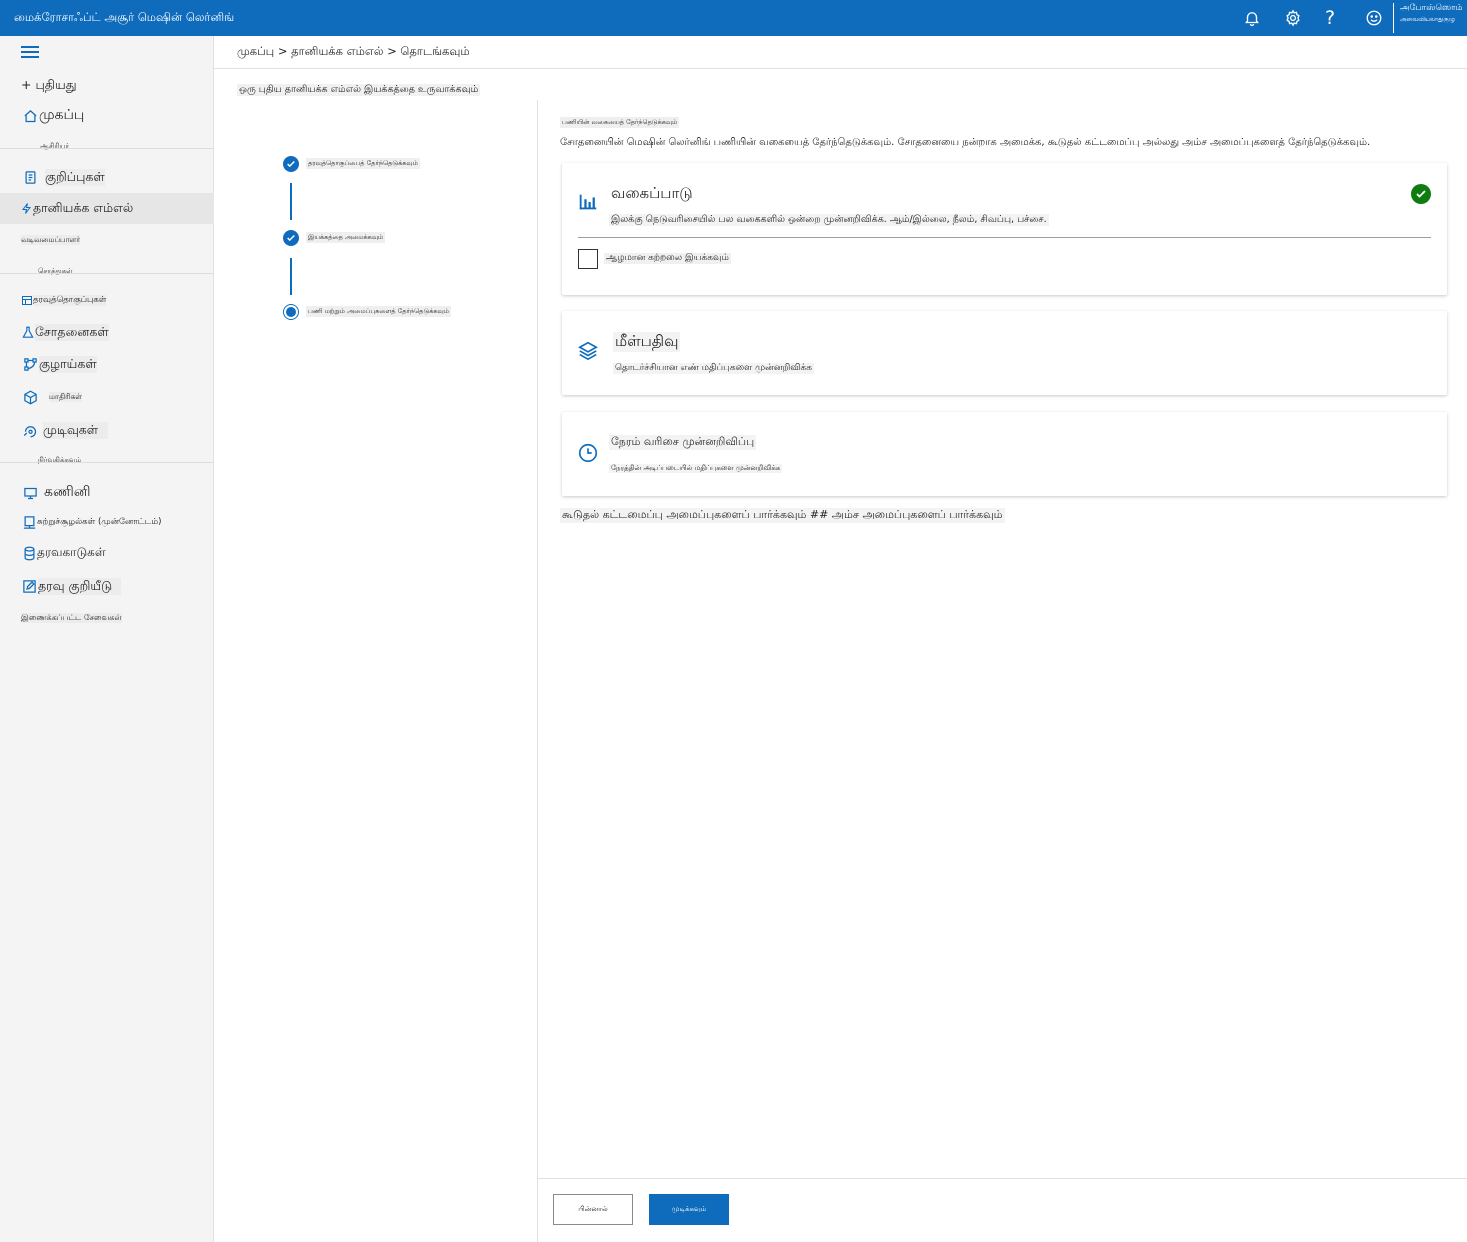 The height and width of the screenshot is (1242, 1467). What do you see at coordinates (1002, 1178) in the screenshot?
I see `footer-divider` at bounding box center [1002, 1178].